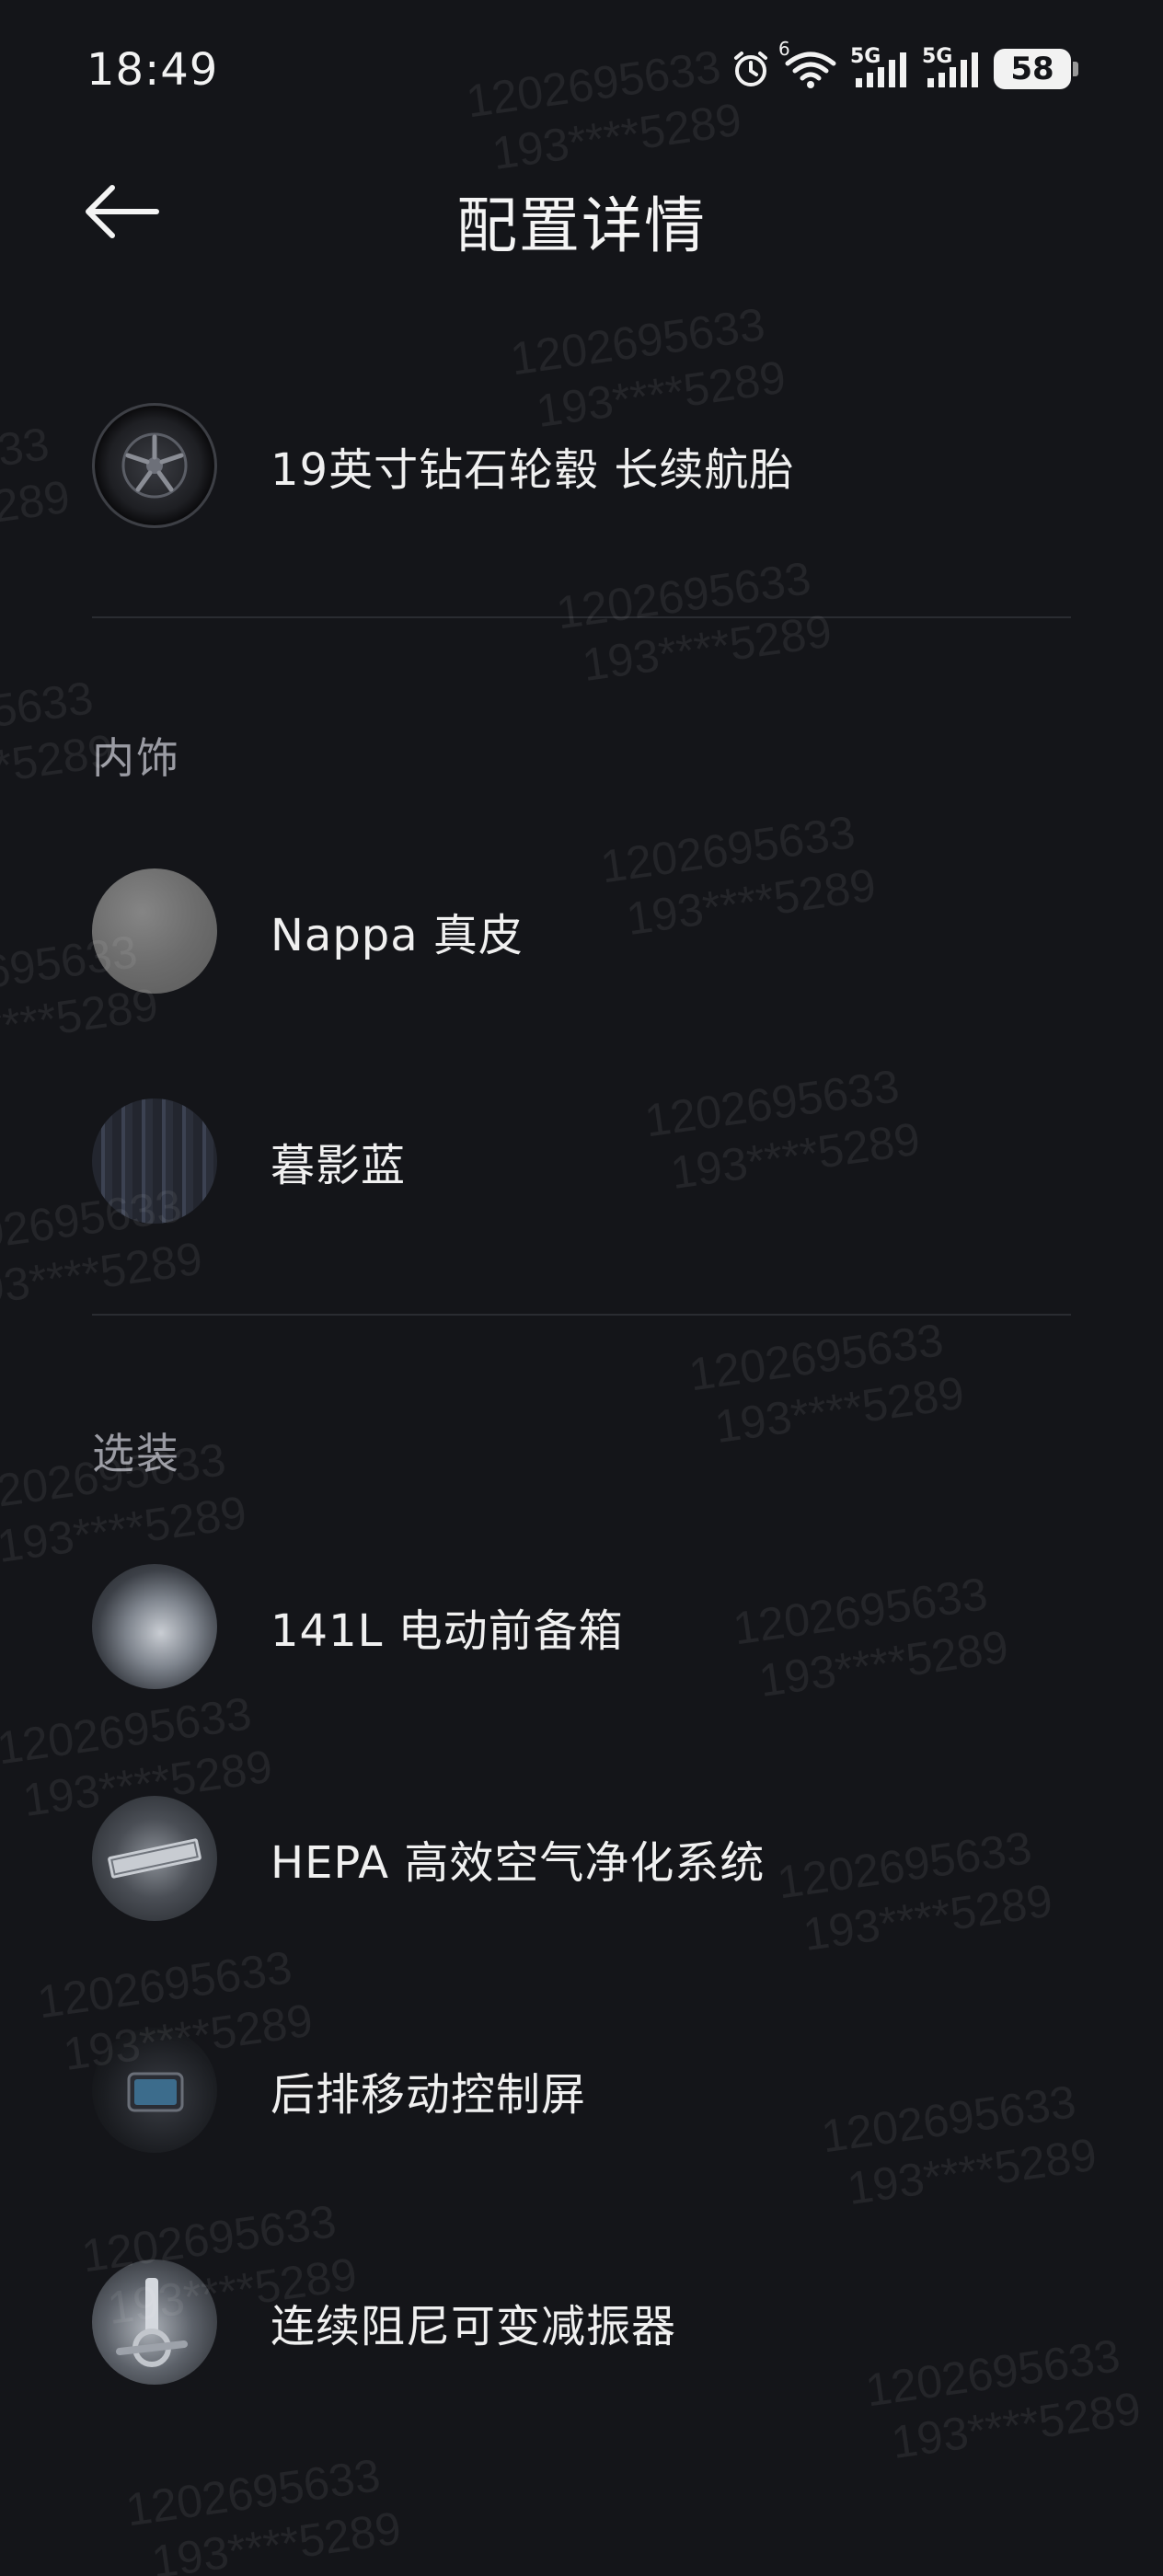  I want to click on battery-level: 58, so click(1032, 69).